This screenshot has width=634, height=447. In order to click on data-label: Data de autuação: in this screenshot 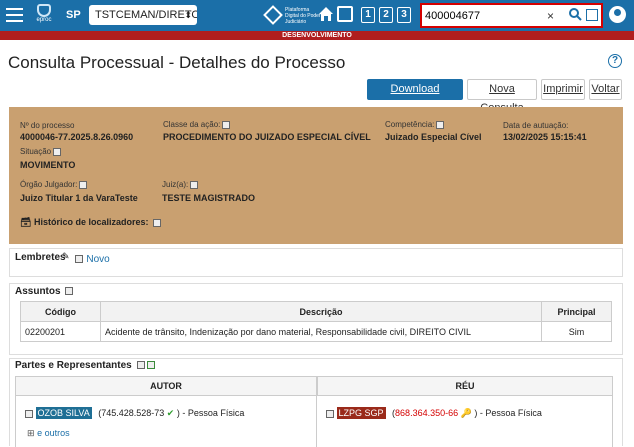, I will do `click(536, 125)`.